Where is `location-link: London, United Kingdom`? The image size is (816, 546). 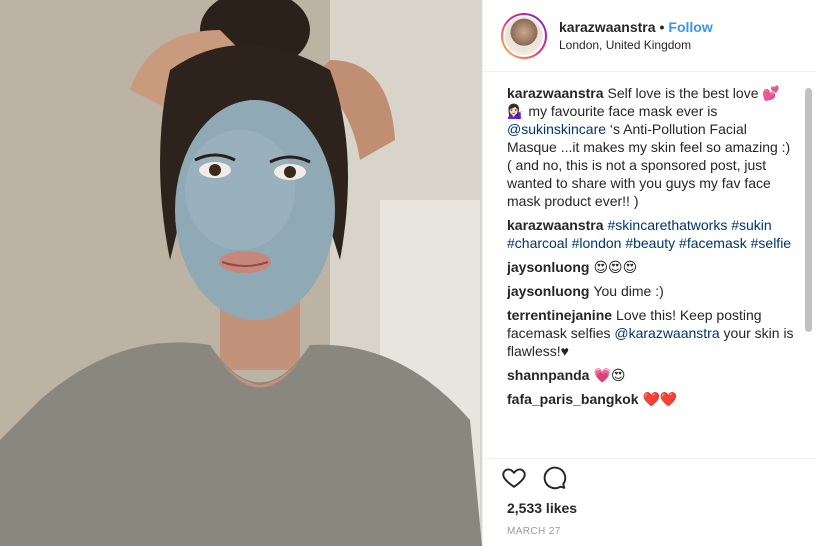
location-link: London, United Kingdom is located at coordinates (636, 45).